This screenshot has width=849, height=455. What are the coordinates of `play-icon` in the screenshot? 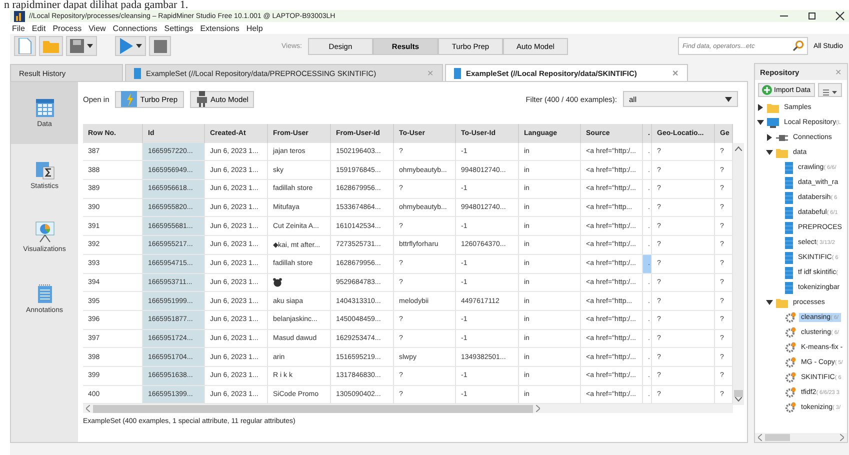 It's located at (126, 46).